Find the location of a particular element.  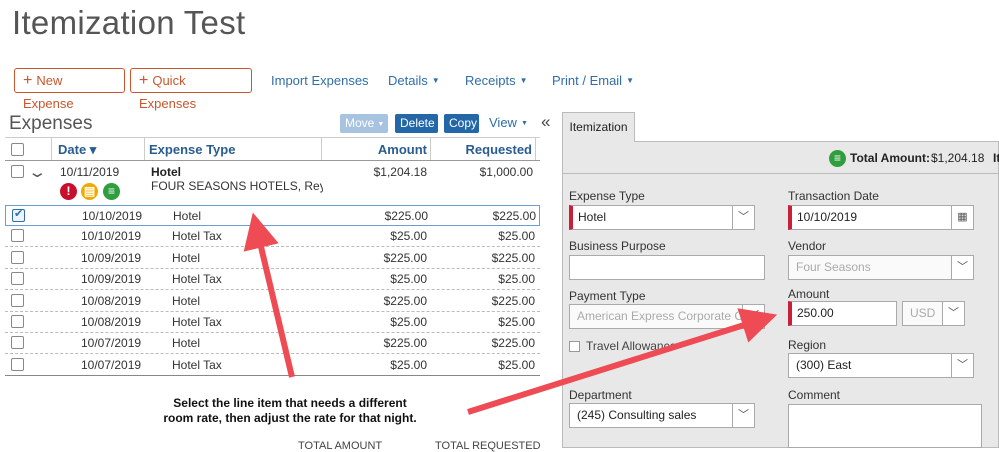

tab-itemization: Itemization is located at coordinates (598, 127).